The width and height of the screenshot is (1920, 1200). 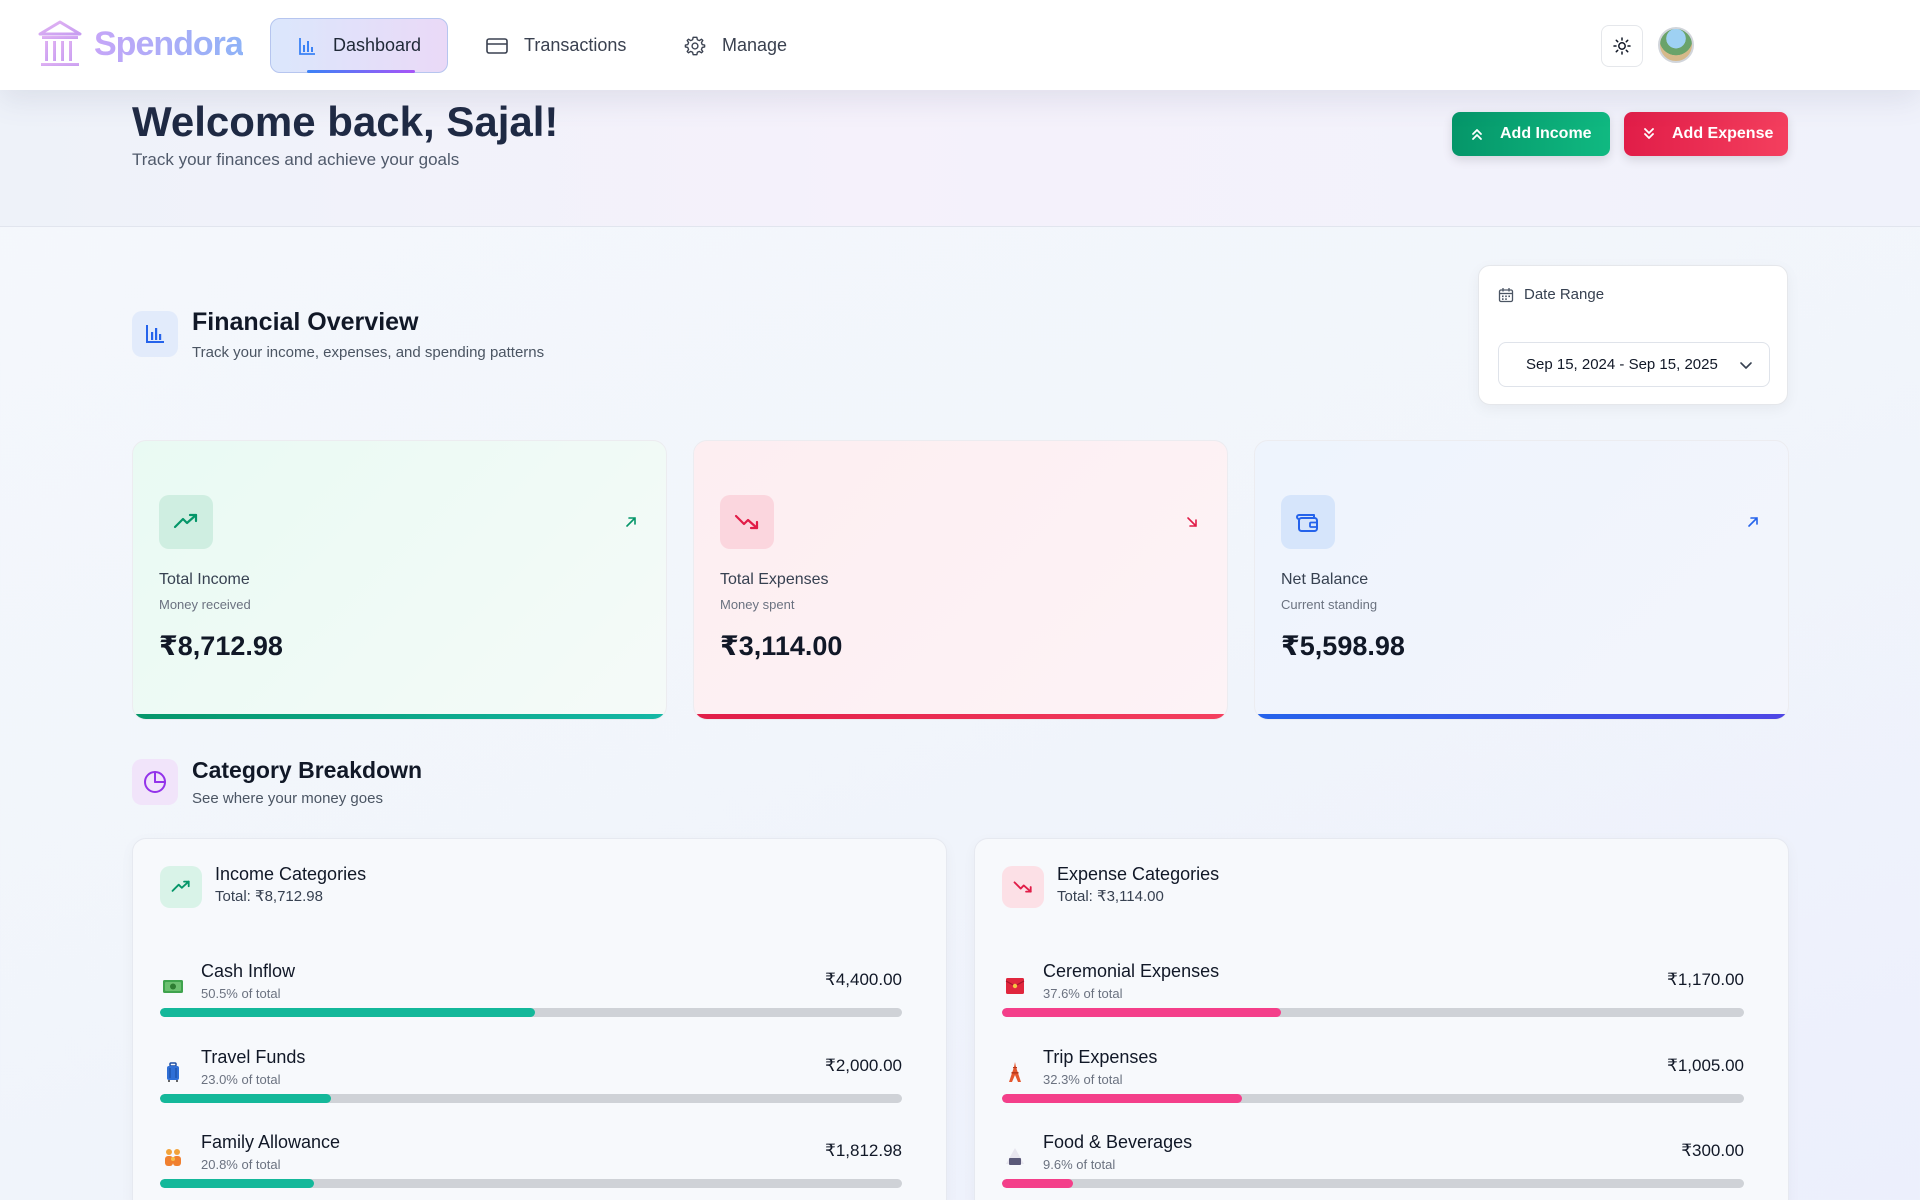 What do you see at coordinates (1079, 1164) in the screenshot?
I see `category-percent: 9.6% of total` at bounding box center [1079, 1164].